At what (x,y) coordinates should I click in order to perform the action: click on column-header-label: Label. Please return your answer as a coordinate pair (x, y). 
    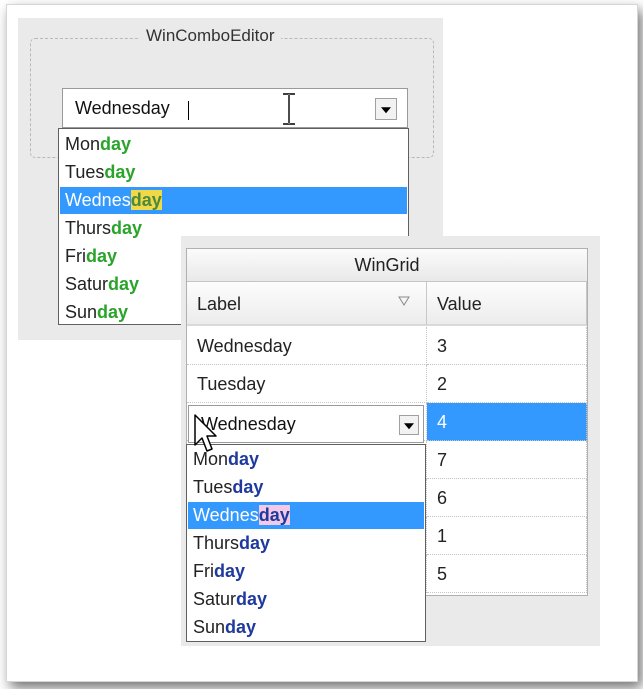
    Looking at the image, I should click on (307, 304).